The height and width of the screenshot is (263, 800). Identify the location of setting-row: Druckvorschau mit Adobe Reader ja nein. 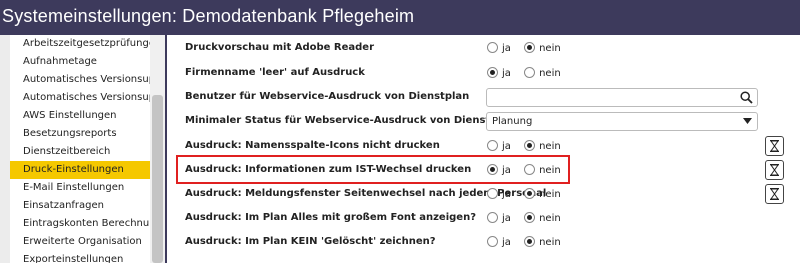
(483, 49).